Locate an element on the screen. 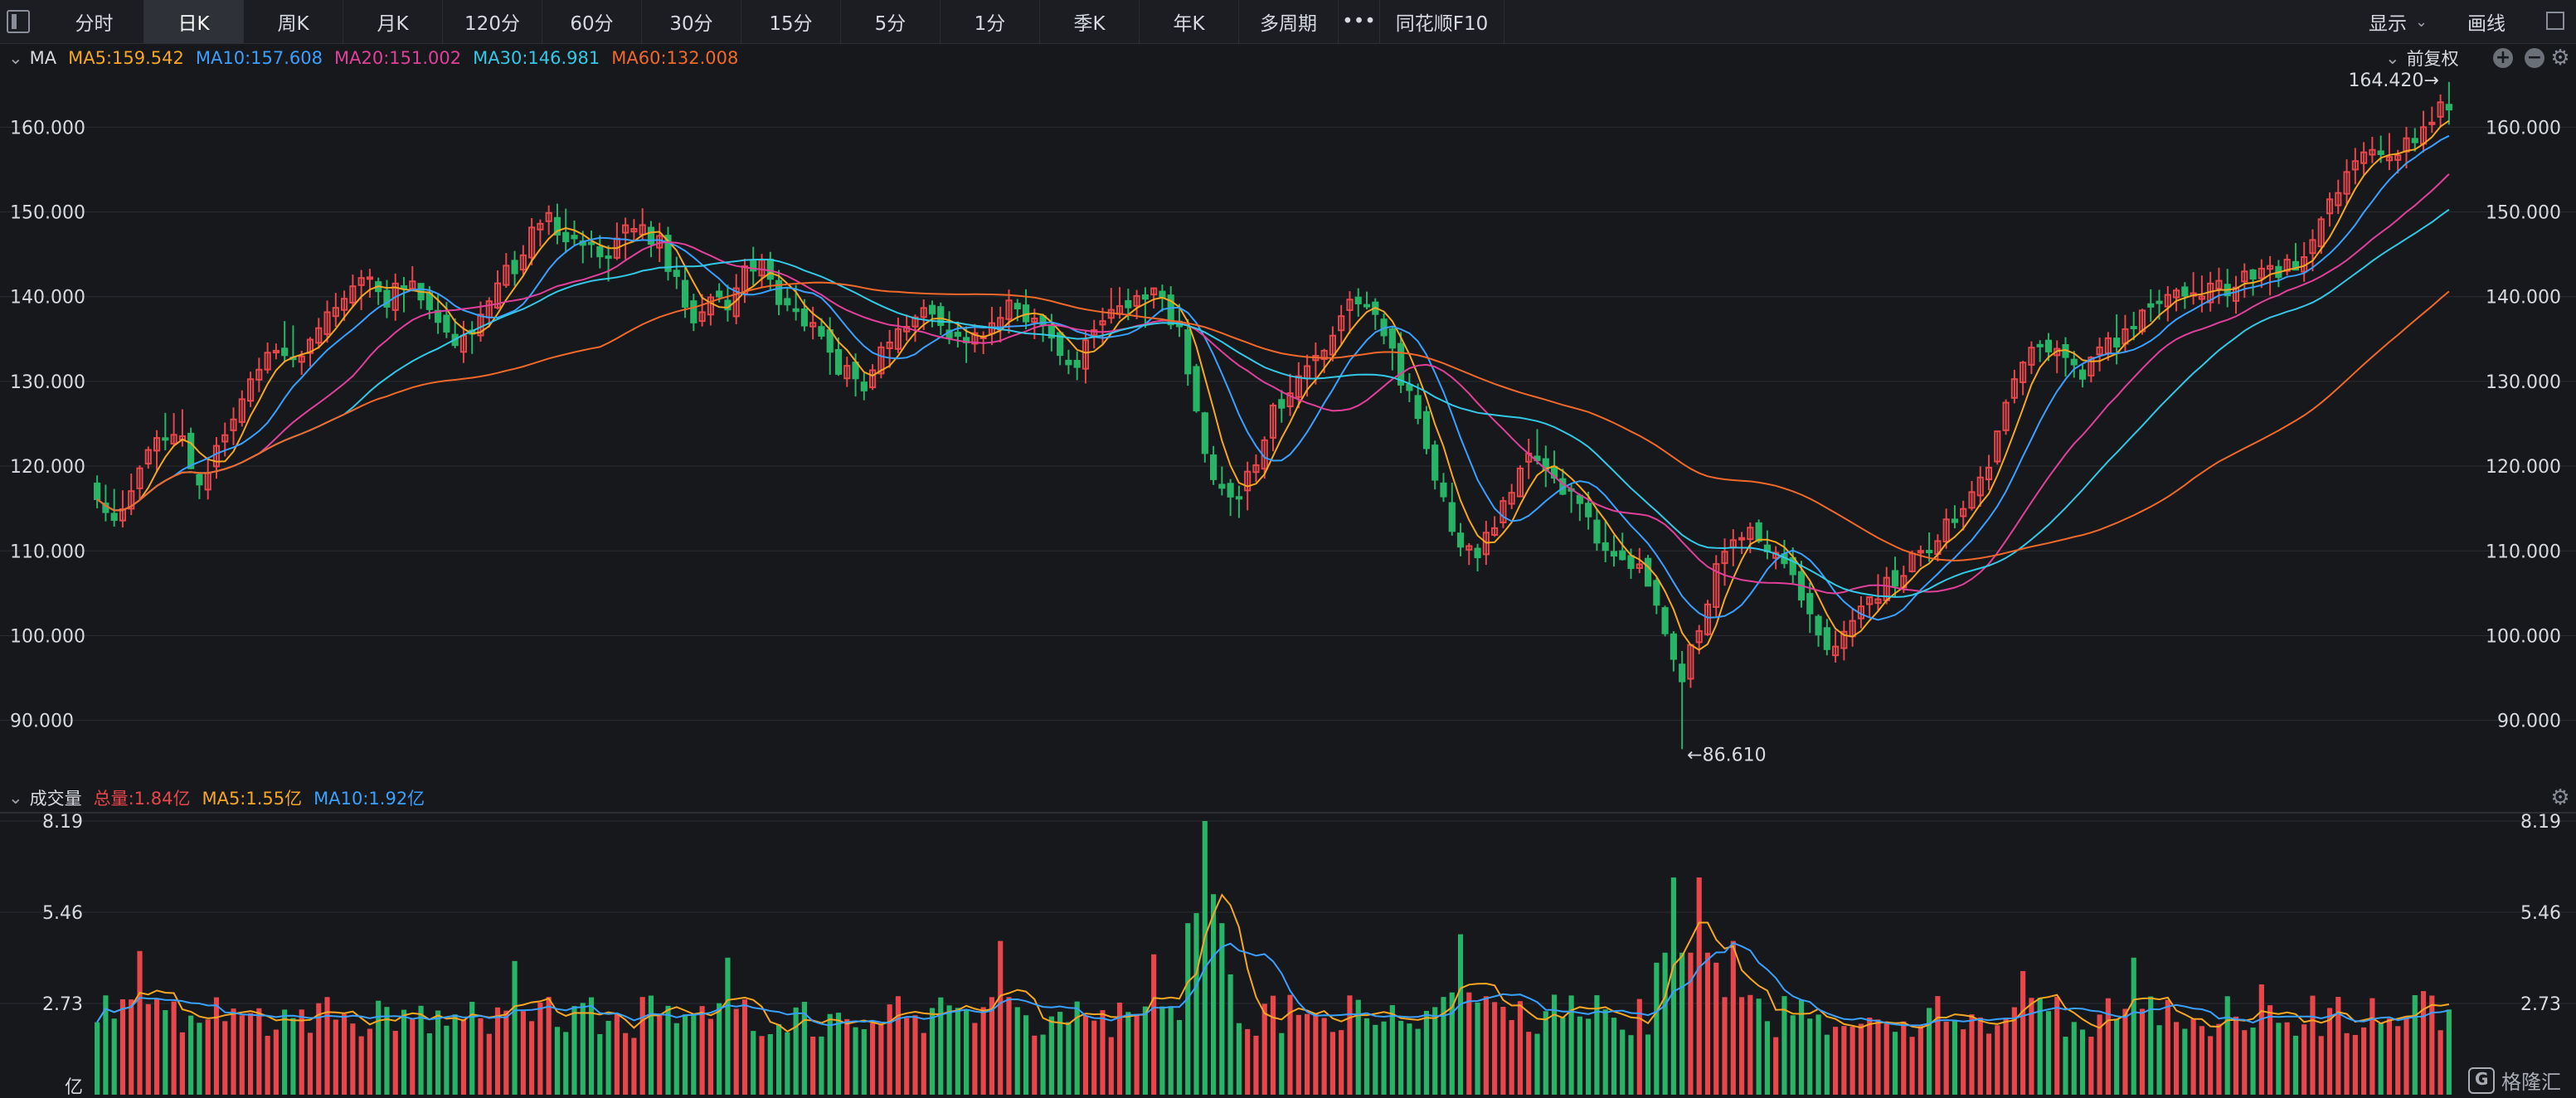 The width and height of the screenshot is (2576, 1098). tab-12: 多周期 is located at coordinates (1289, 21).